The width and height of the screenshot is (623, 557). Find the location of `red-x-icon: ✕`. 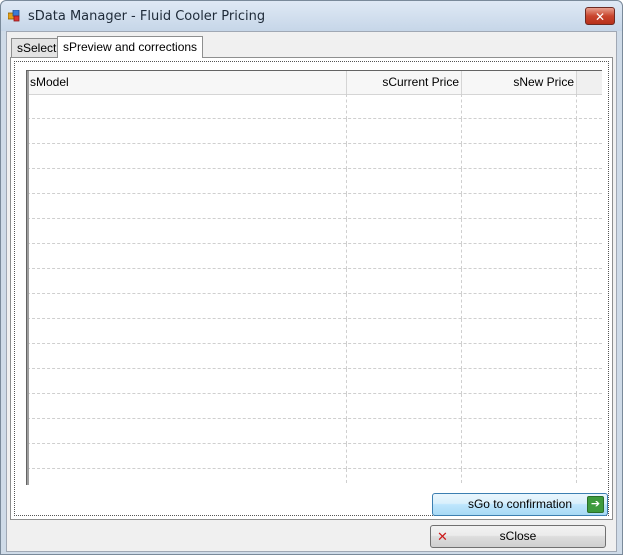

red-x-icon: ✕ is located at coordinates (442, 536).